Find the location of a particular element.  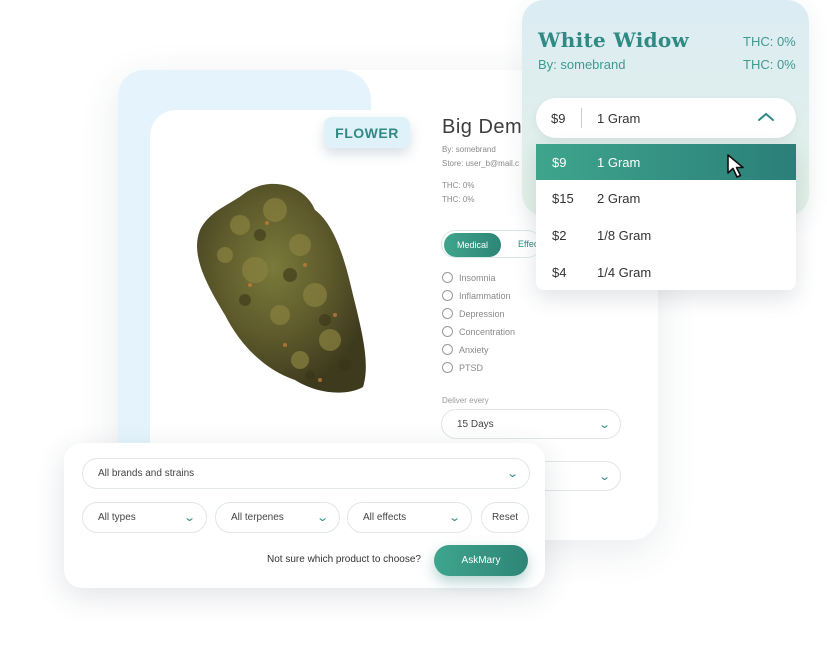

condition-checkbox: Insomnia is located at coordinates (469, 277).